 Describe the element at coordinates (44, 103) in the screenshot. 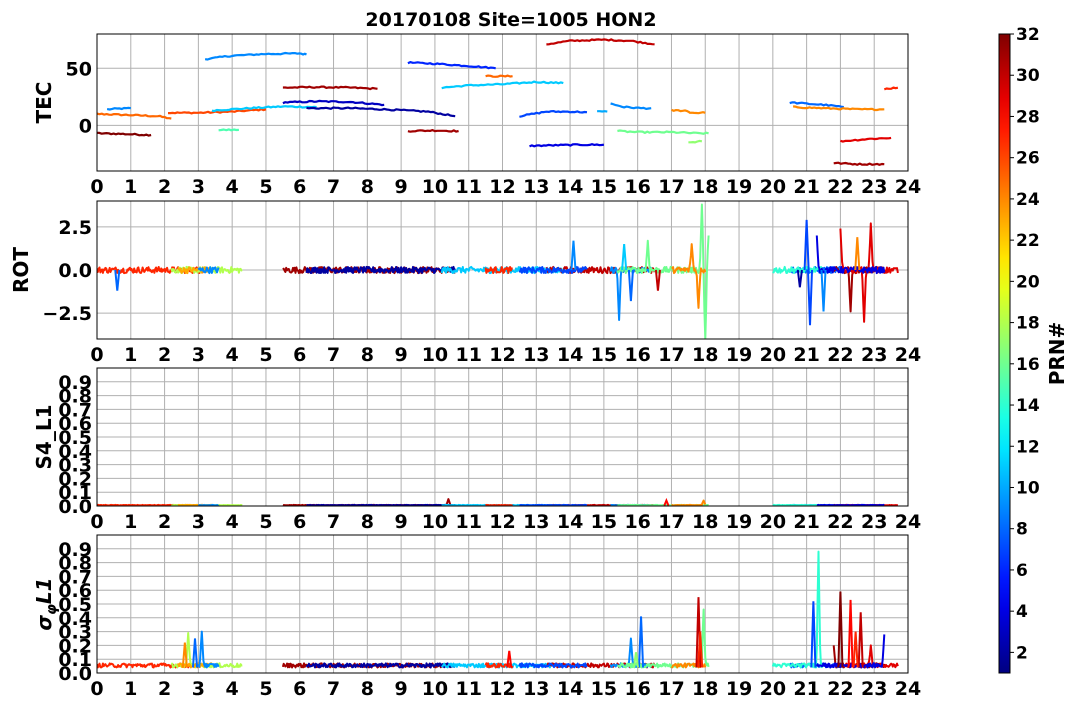

I see `y-axis-label: TEC` at that location.